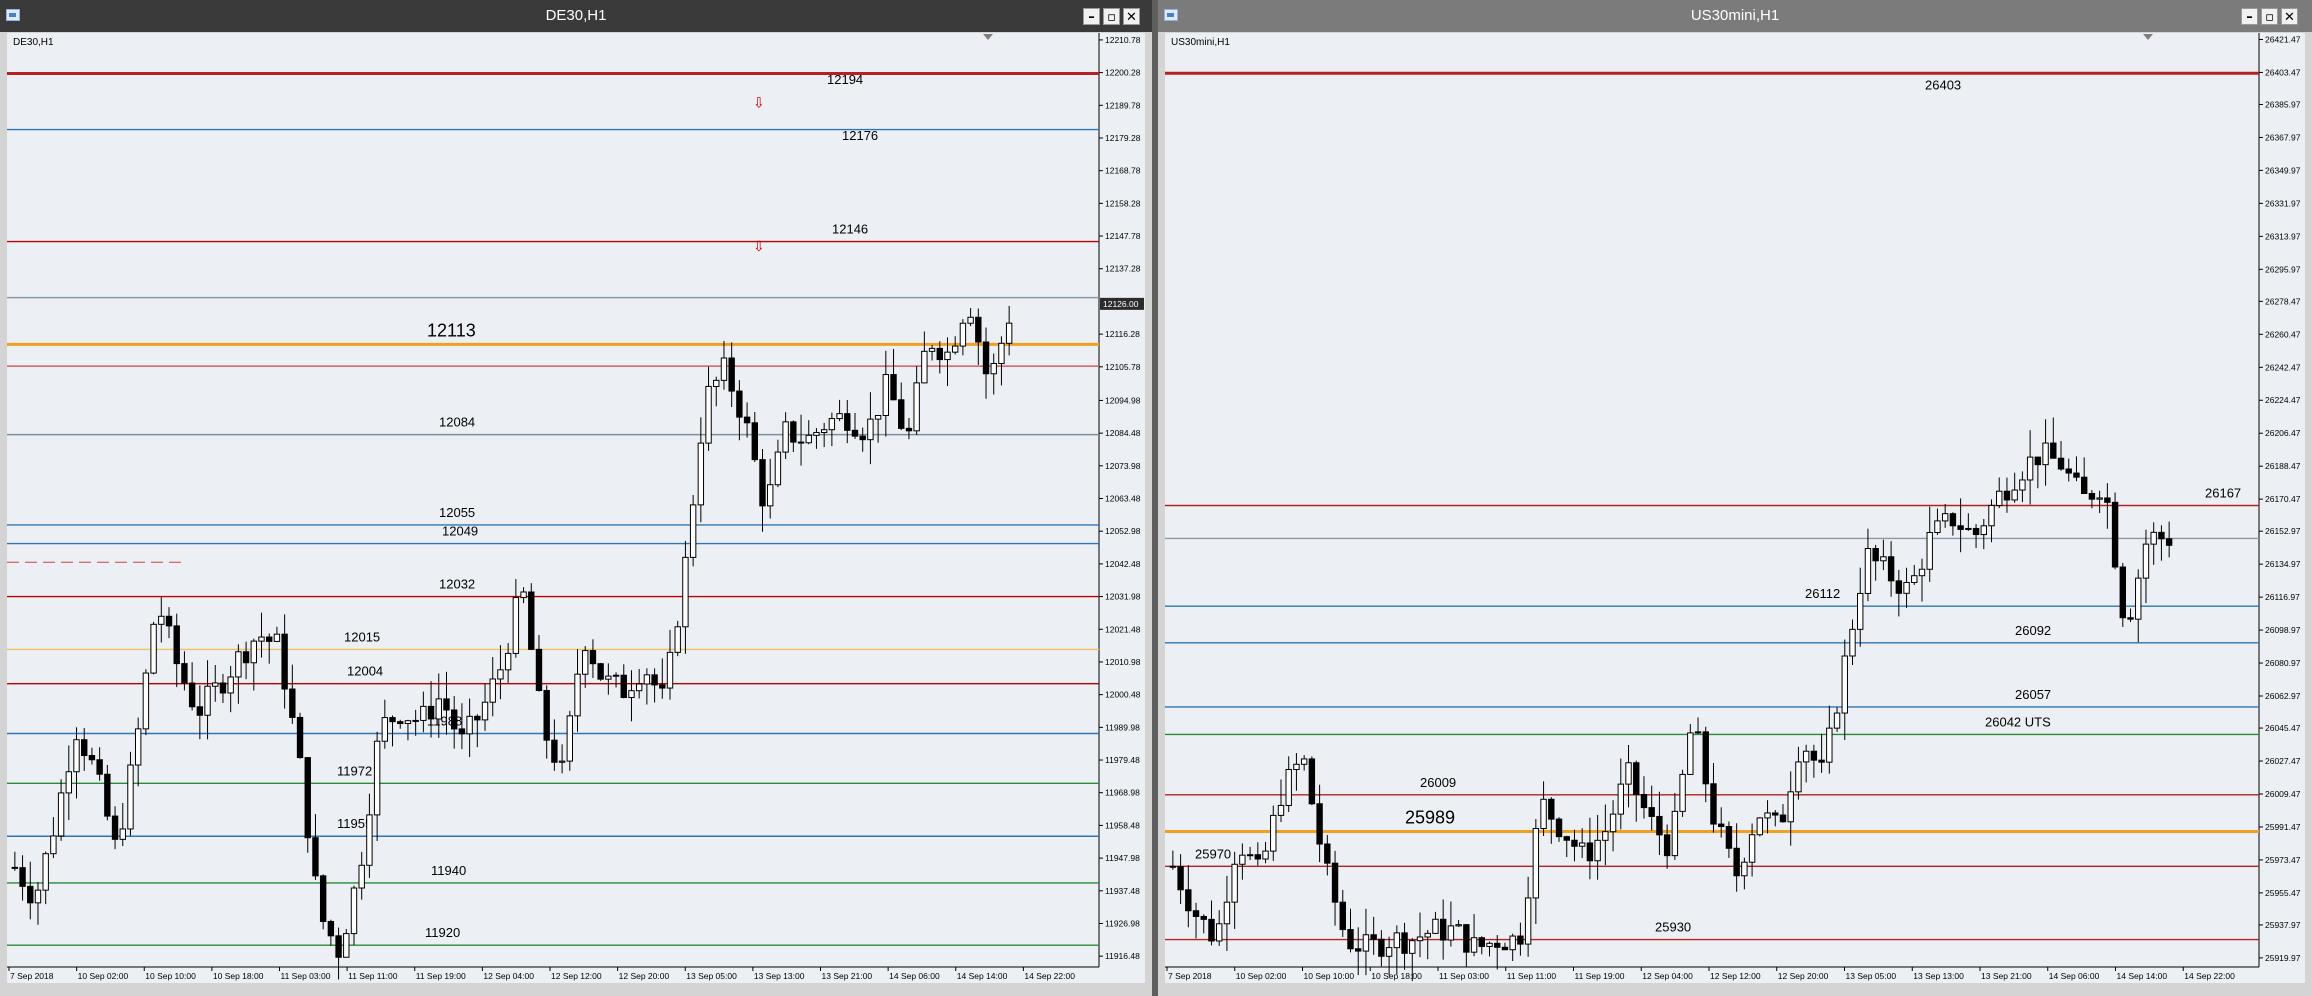 The image size is (2312, 996). Describe the element at coordinates (1123, 466) in the screenshot. I see `price-tick-label: 12073.98` at that location.